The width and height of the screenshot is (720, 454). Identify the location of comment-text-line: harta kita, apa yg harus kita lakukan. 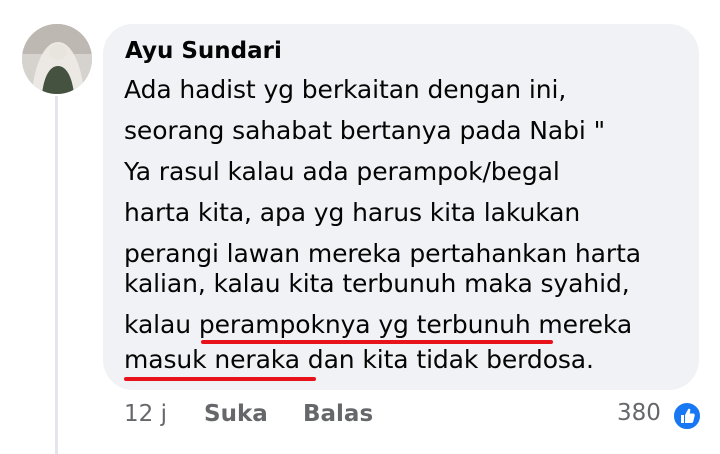
(352, 212).